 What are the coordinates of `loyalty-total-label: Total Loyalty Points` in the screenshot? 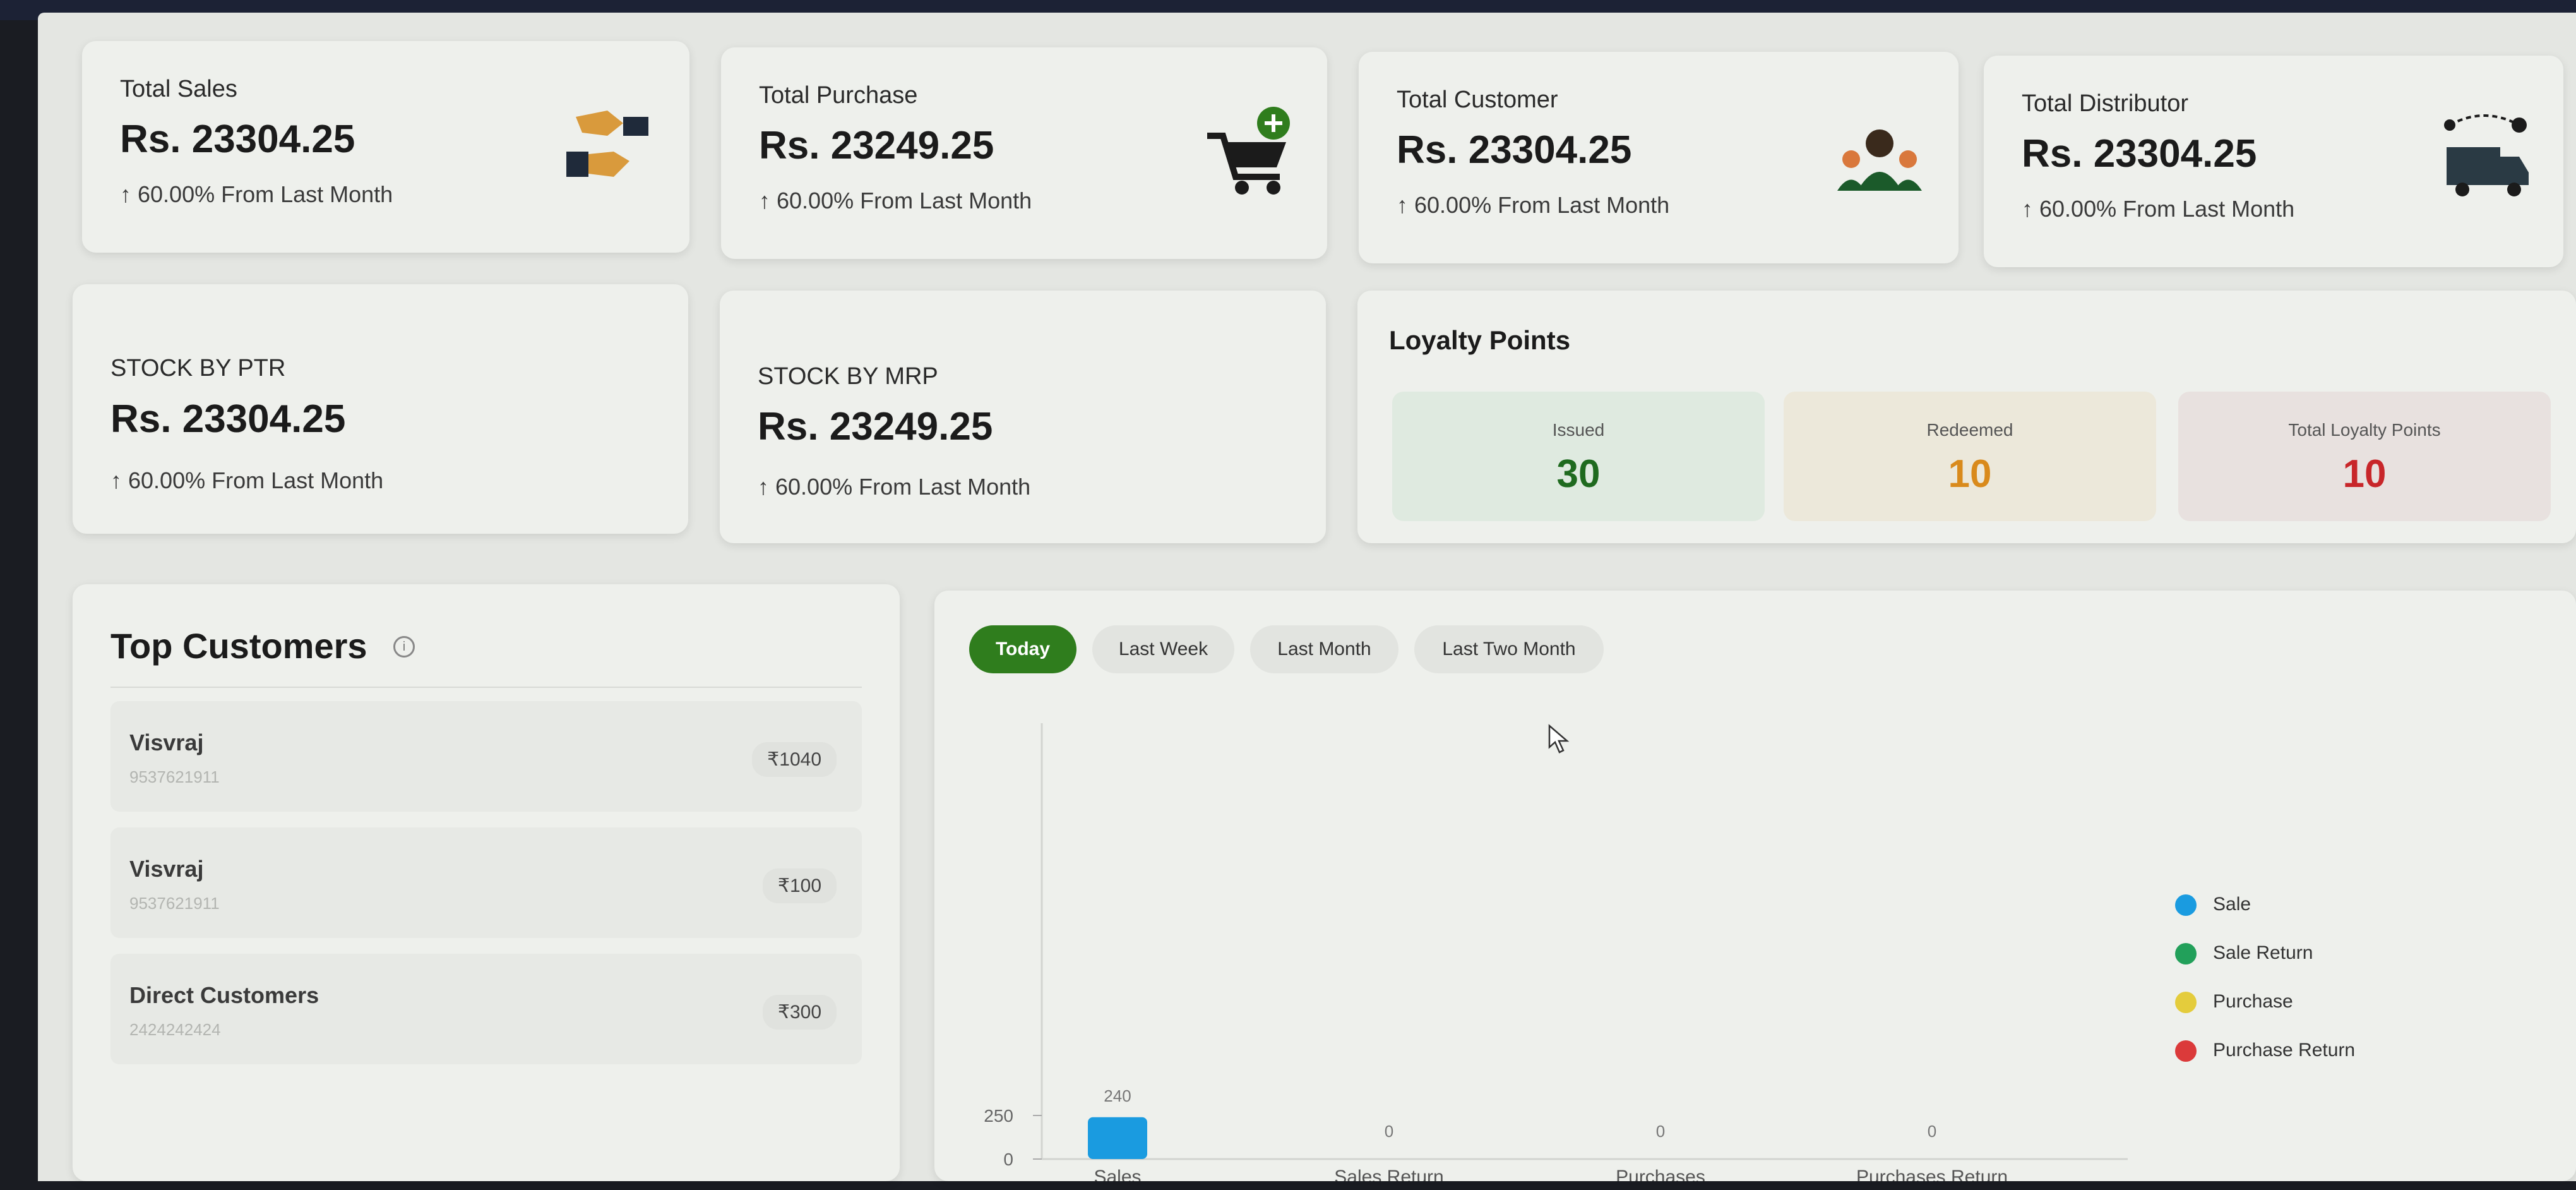 It's located at (2364, 430).